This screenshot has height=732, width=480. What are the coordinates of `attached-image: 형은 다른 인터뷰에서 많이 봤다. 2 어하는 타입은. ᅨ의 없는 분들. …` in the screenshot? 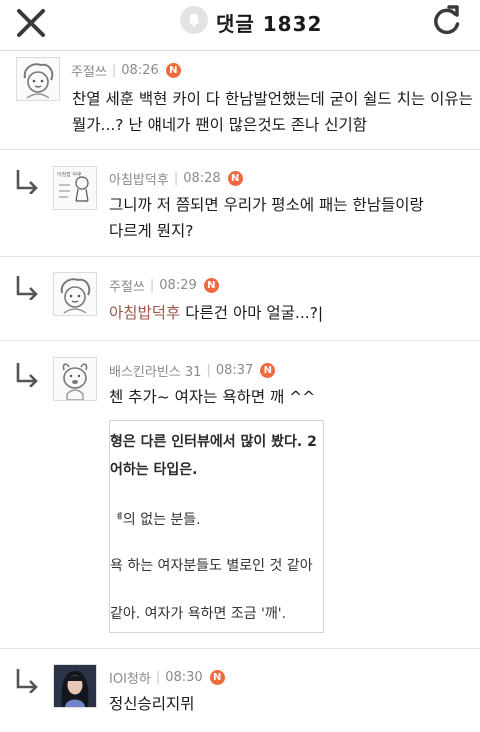 It's located at (216, 526).